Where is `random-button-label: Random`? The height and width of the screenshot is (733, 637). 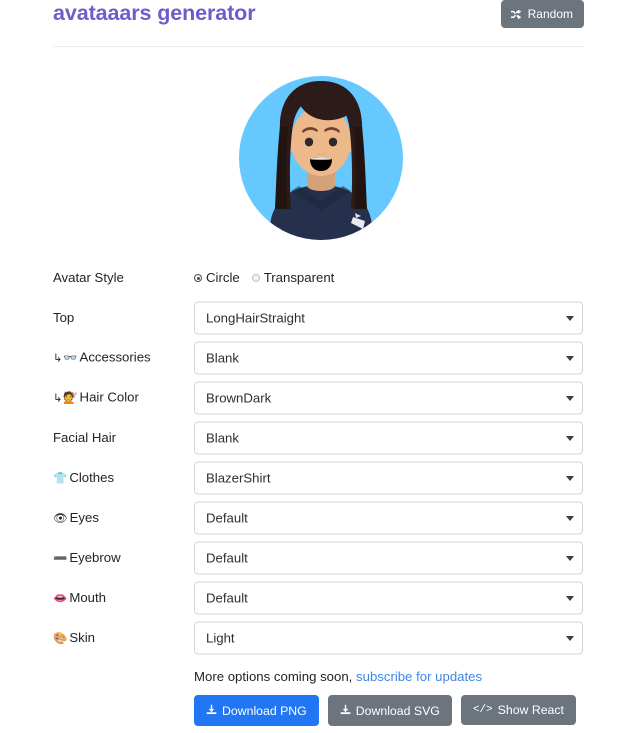
random-button-label: Random is located at coordinates (550, 14).